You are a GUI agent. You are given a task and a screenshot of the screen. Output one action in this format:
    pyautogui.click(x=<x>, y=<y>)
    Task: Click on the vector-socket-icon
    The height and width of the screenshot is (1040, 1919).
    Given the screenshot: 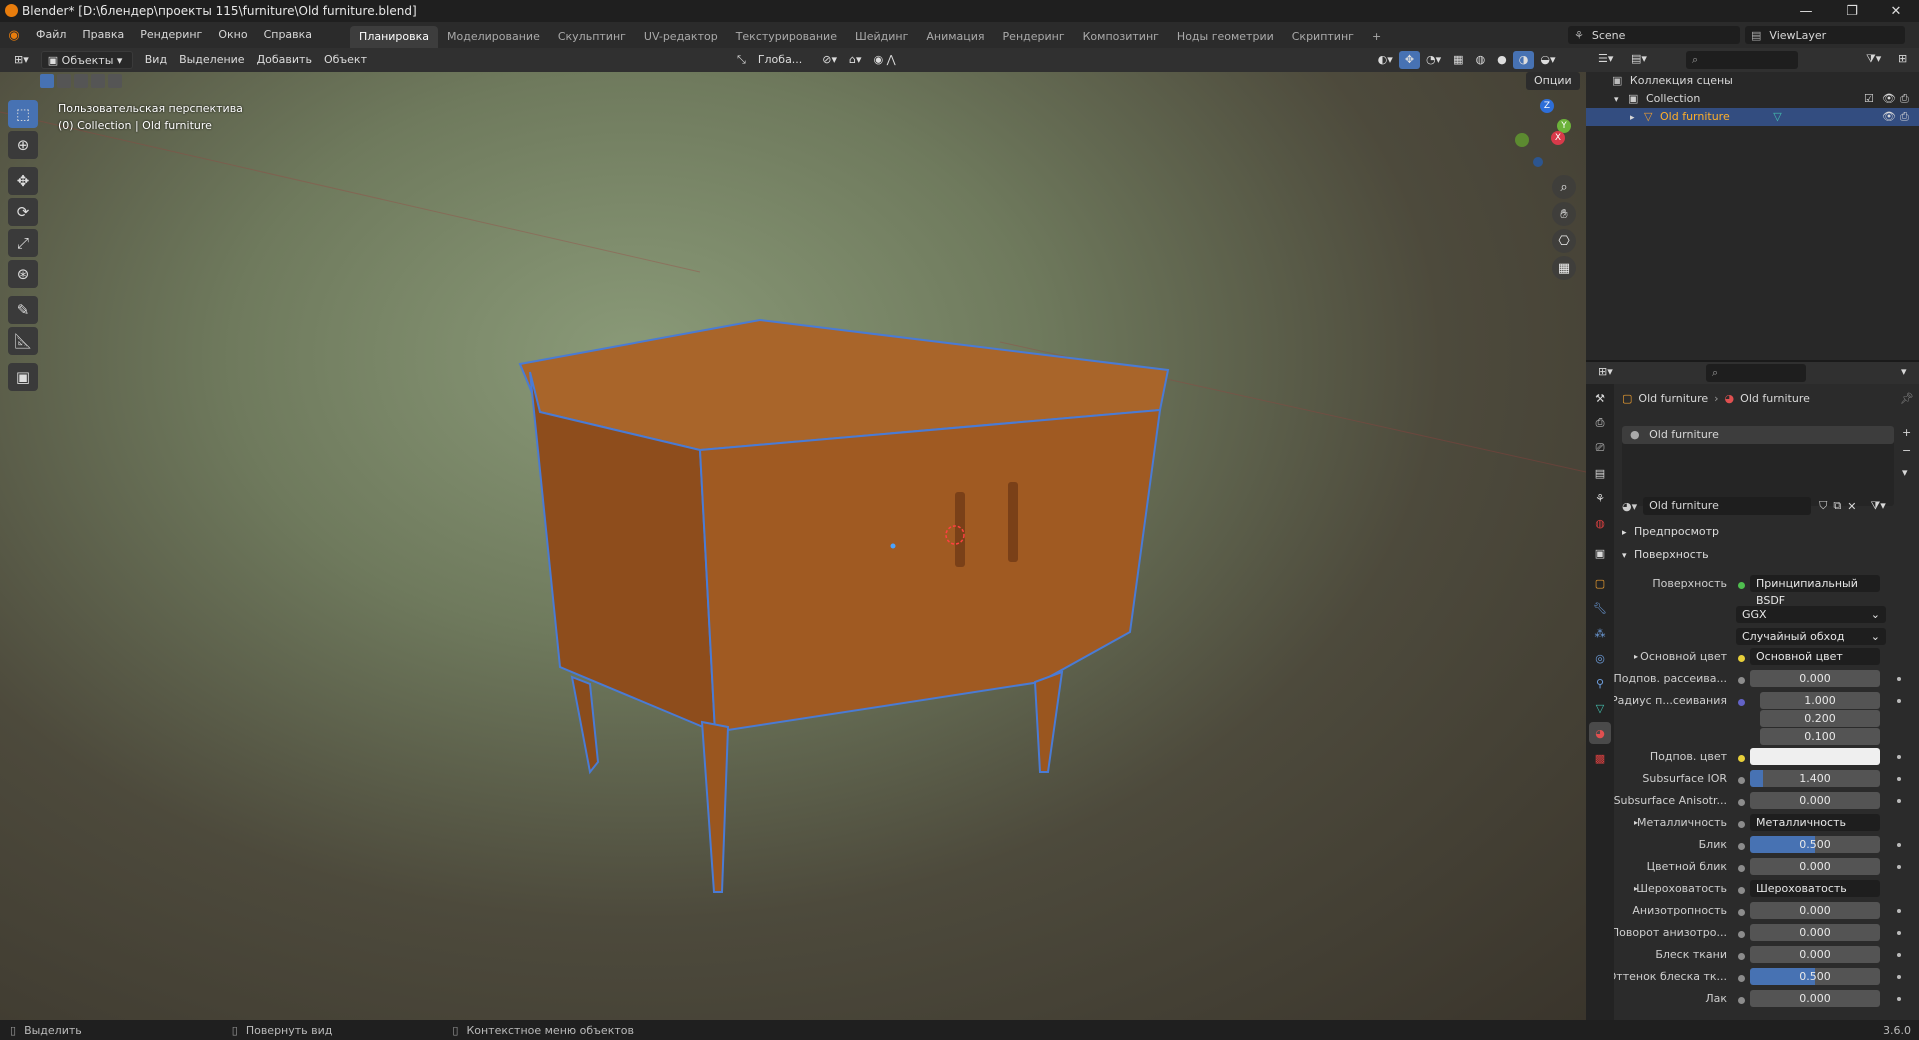 What is the action you would take?
    pyautogui.click(x=1741, y=702)
    